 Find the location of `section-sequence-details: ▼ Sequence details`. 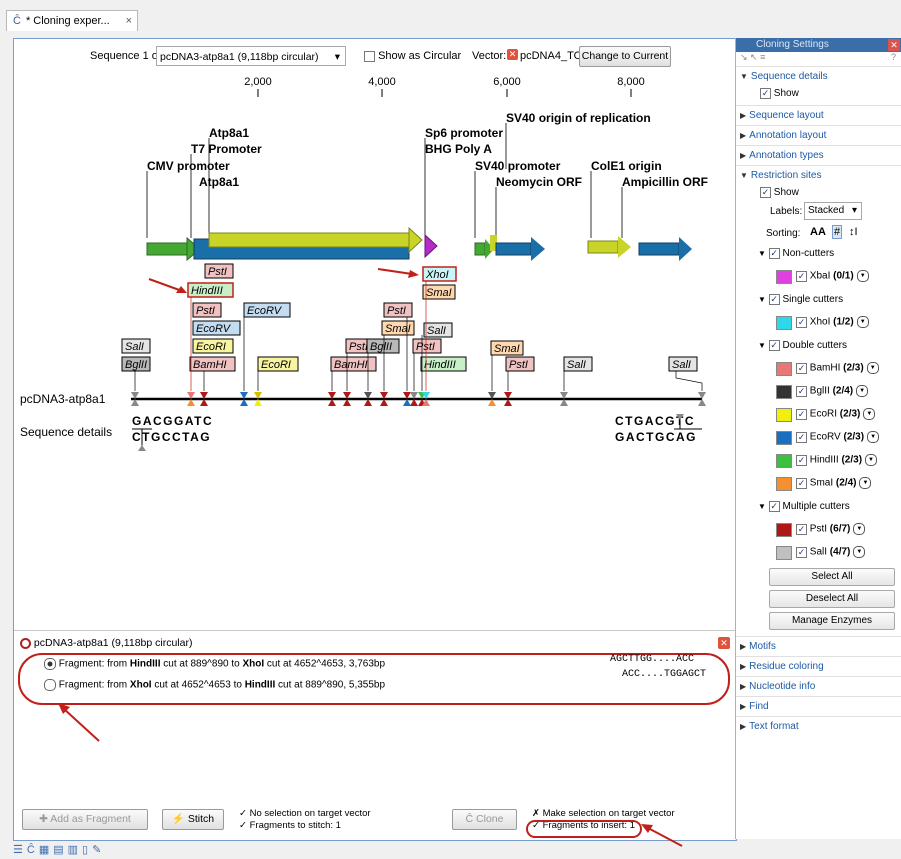

section-sequence-details: ▼ Sequence details is located at coordinates (818, 76).